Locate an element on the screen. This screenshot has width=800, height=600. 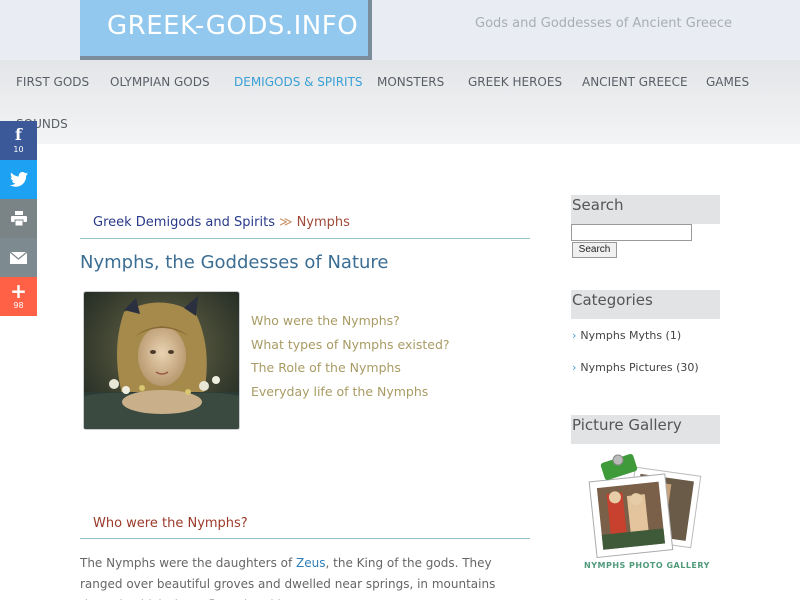
section-title: Who were the Nymphs? is located at coordinates (170, 523).